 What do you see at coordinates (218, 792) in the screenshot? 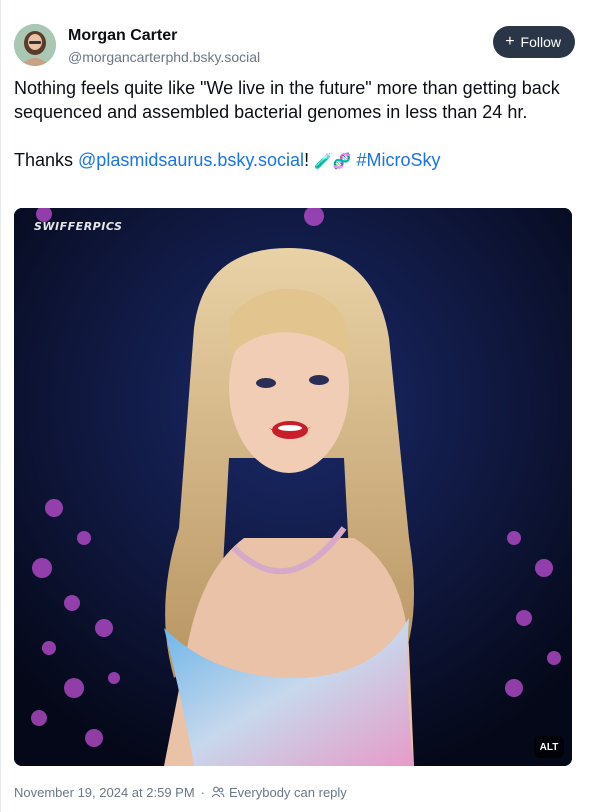
I see `people-icon` at bounding box center [218, 792].